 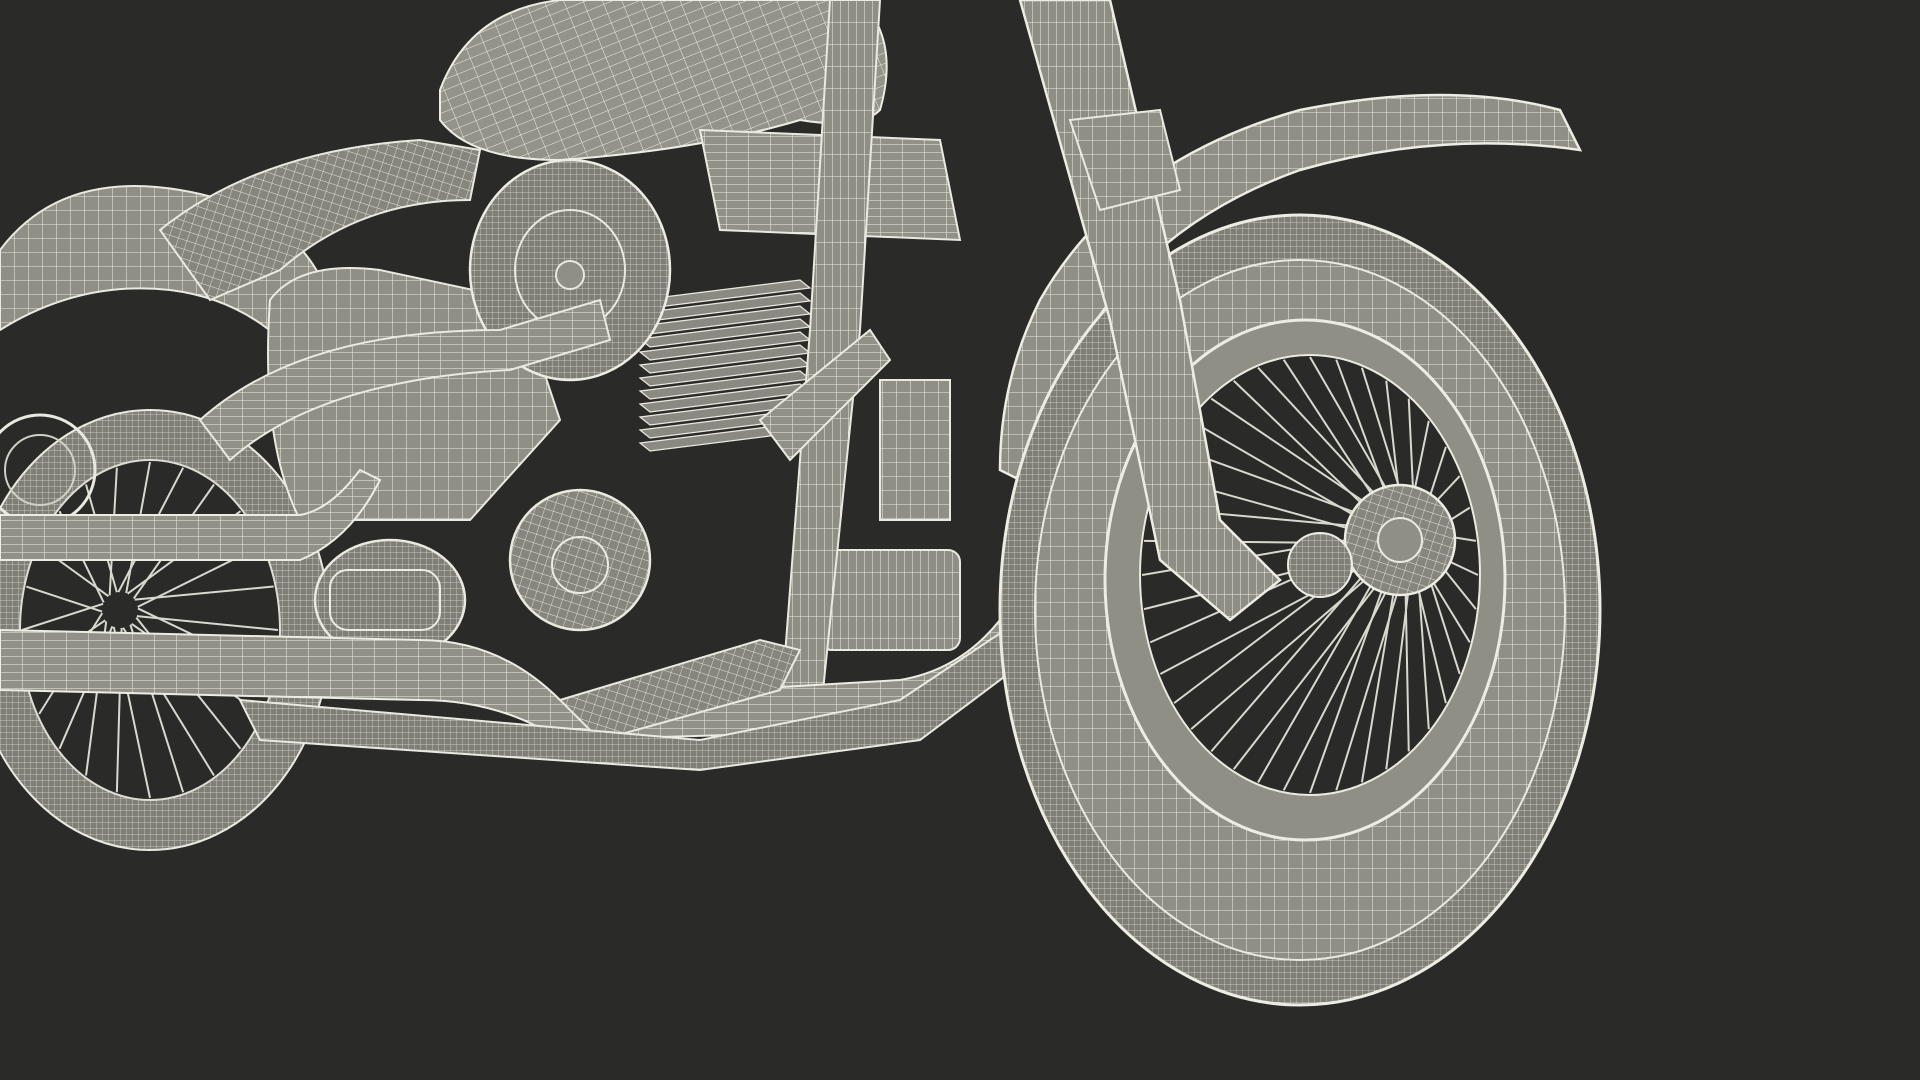 What do you see at coordinates (890, 600) in the screenshot?
I see `oil-cooler` at bounding box center [890, 600].